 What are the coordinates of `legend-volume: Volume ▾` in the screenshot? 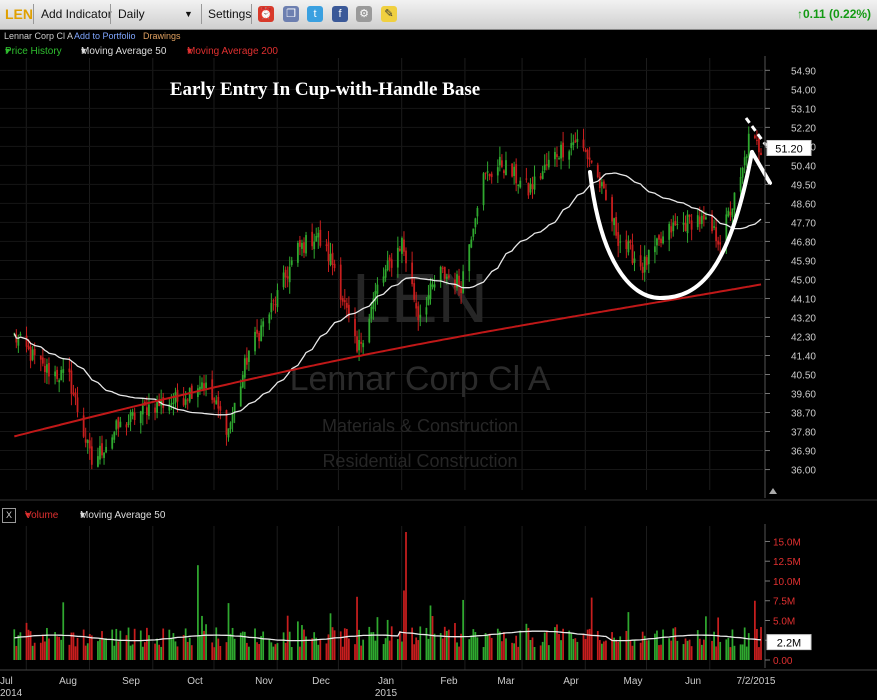 It's located at (41, 515).